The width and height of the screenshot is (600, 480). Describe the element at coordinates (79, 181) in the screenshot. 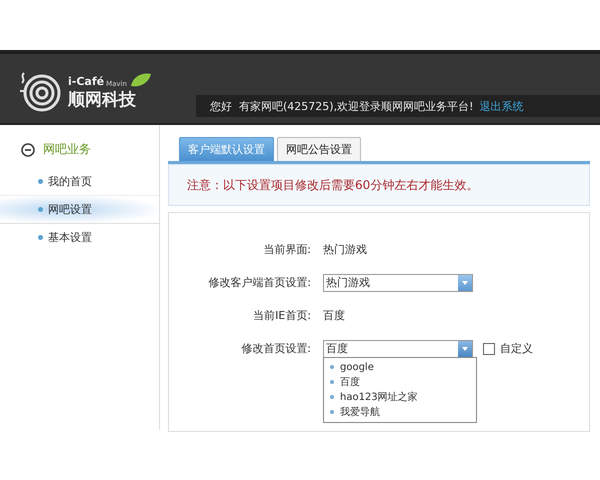

I see `sidebar-item: 我的首页` at that location.